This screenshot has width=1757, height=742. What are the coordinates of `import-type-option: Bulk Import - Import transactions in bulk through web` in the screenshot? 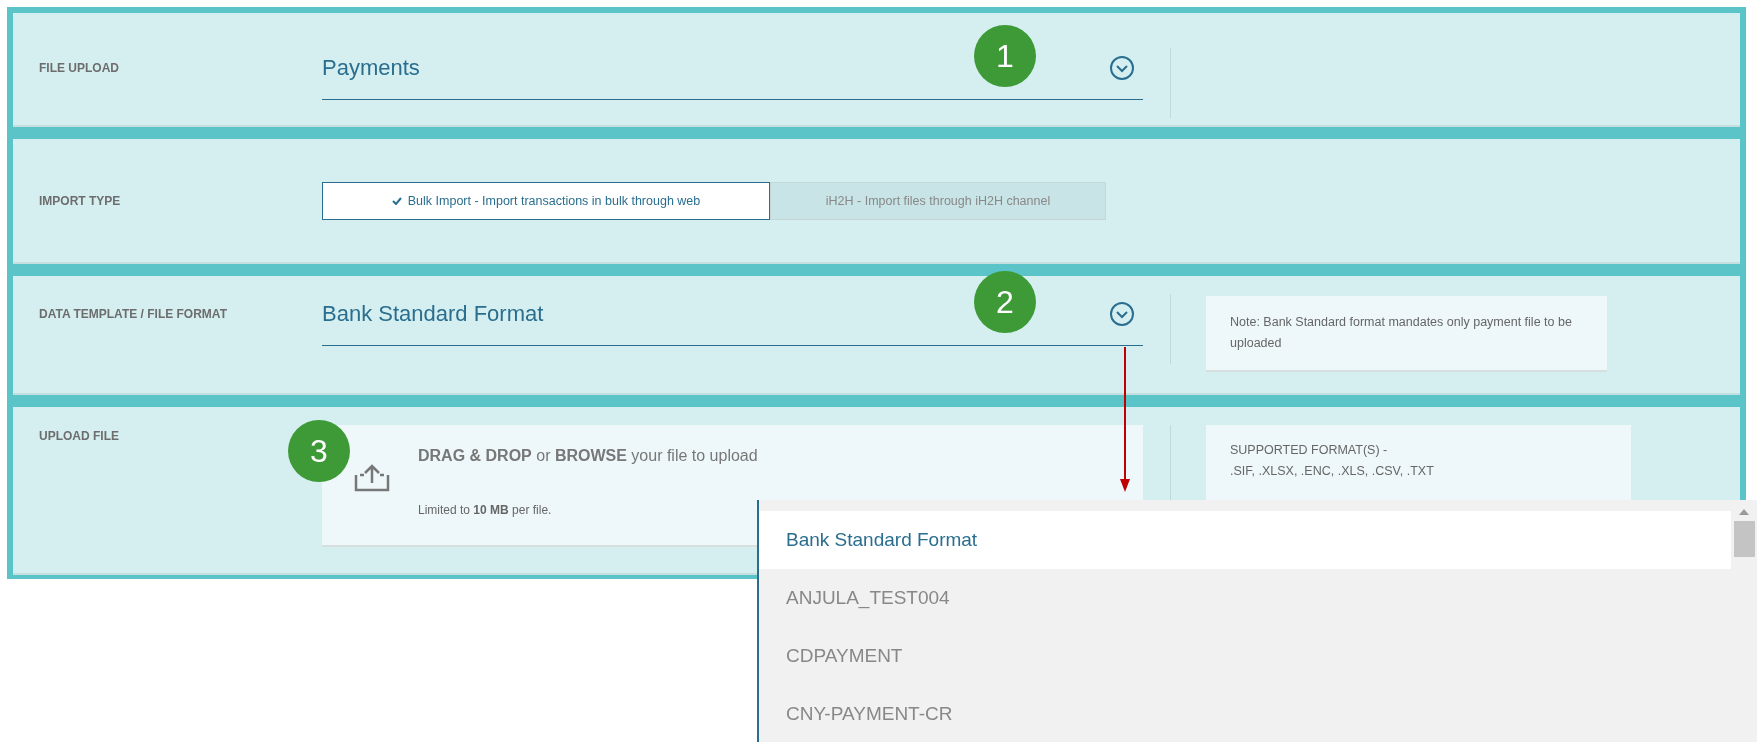 It's located at (546, 200).